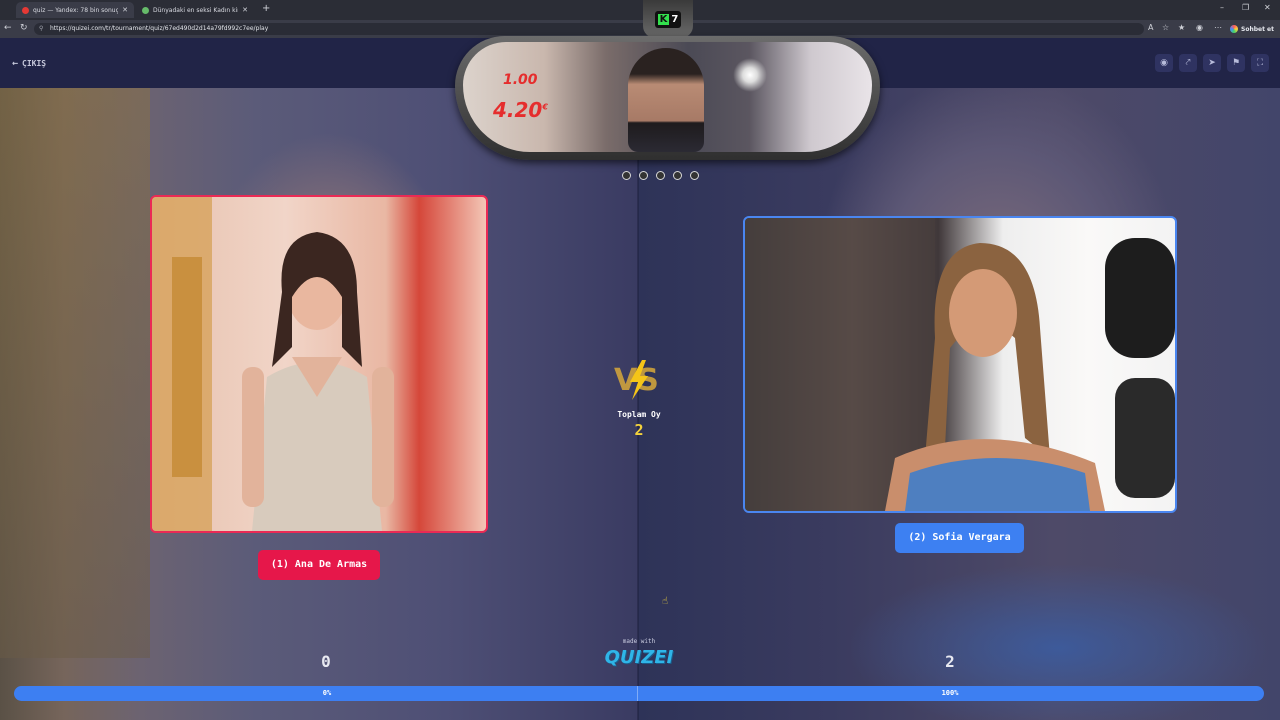  I want to click on back-icon: ←, so click(8, 28).